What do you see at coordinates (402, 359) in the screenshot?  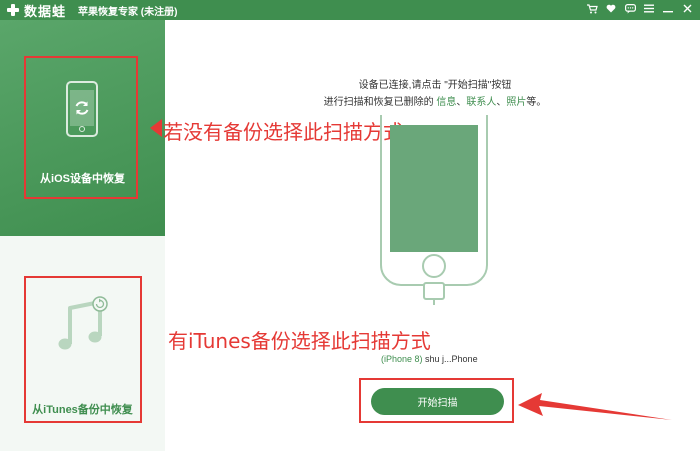 I see `device-model: (iPhone 8)` at bounding box center [402, 359].